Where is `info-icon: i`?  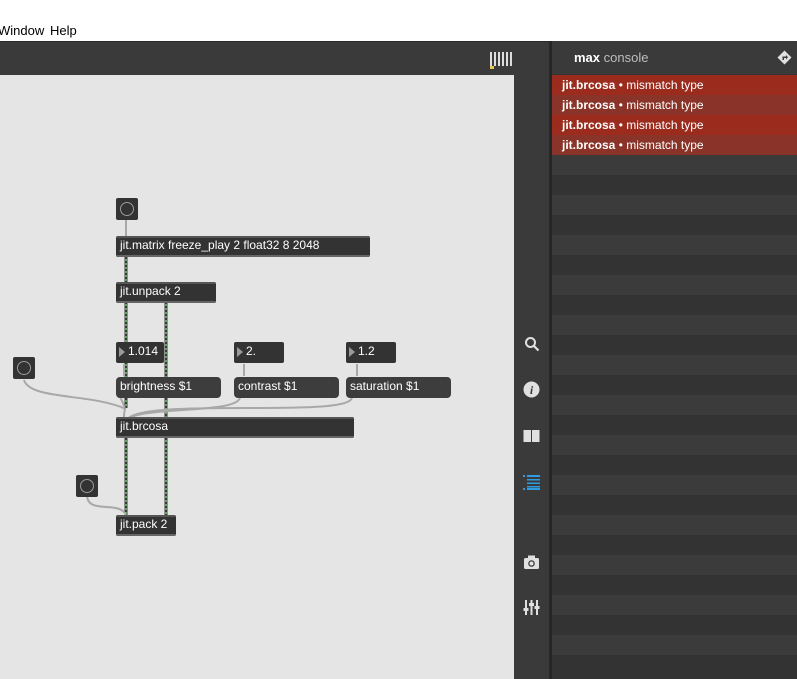
info-icon: i is located at coordinates (531, 389).